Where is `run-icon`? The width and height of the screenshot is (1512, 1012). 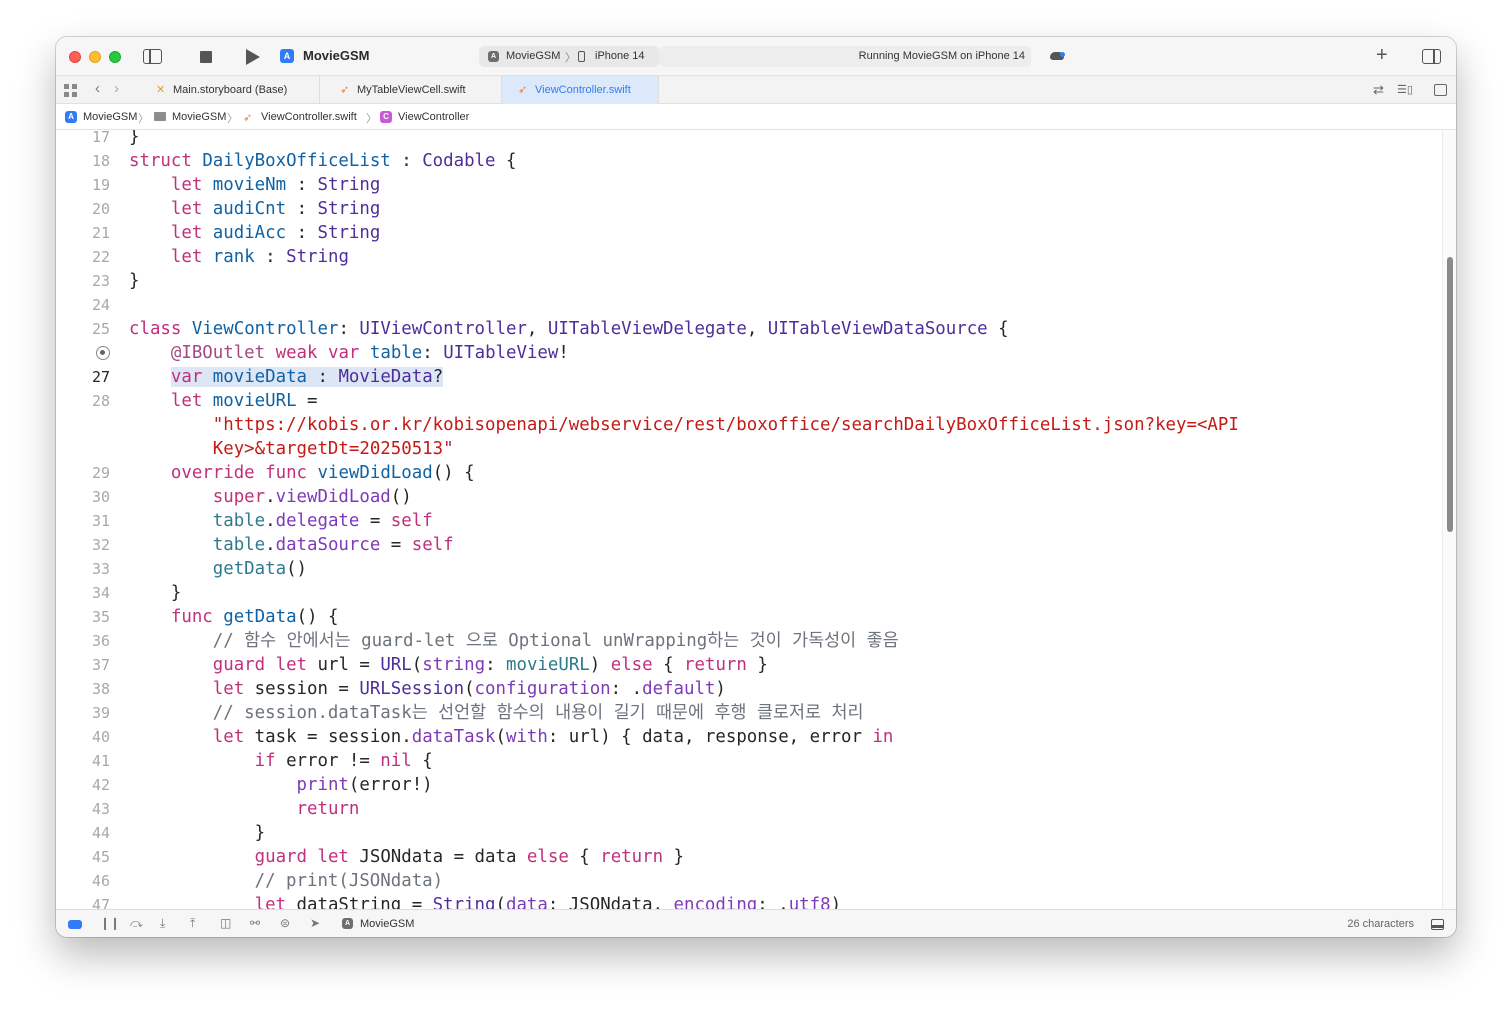
run-icon is located at coordinates (253, 57).